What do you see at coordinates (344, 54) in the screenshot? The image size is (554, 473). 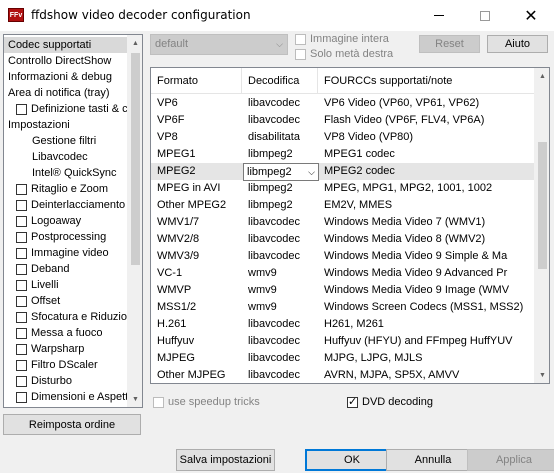 I see `half-right-checkbox: Solo metà destra` at bounding box center [344, 54].